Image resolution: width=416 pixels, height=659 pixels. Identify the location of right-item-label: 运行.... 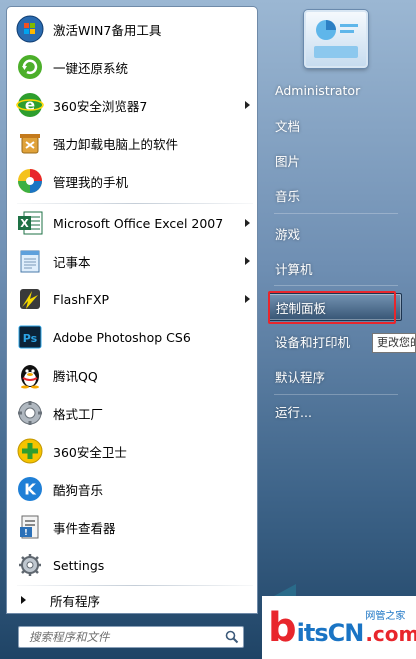
(293, 412).